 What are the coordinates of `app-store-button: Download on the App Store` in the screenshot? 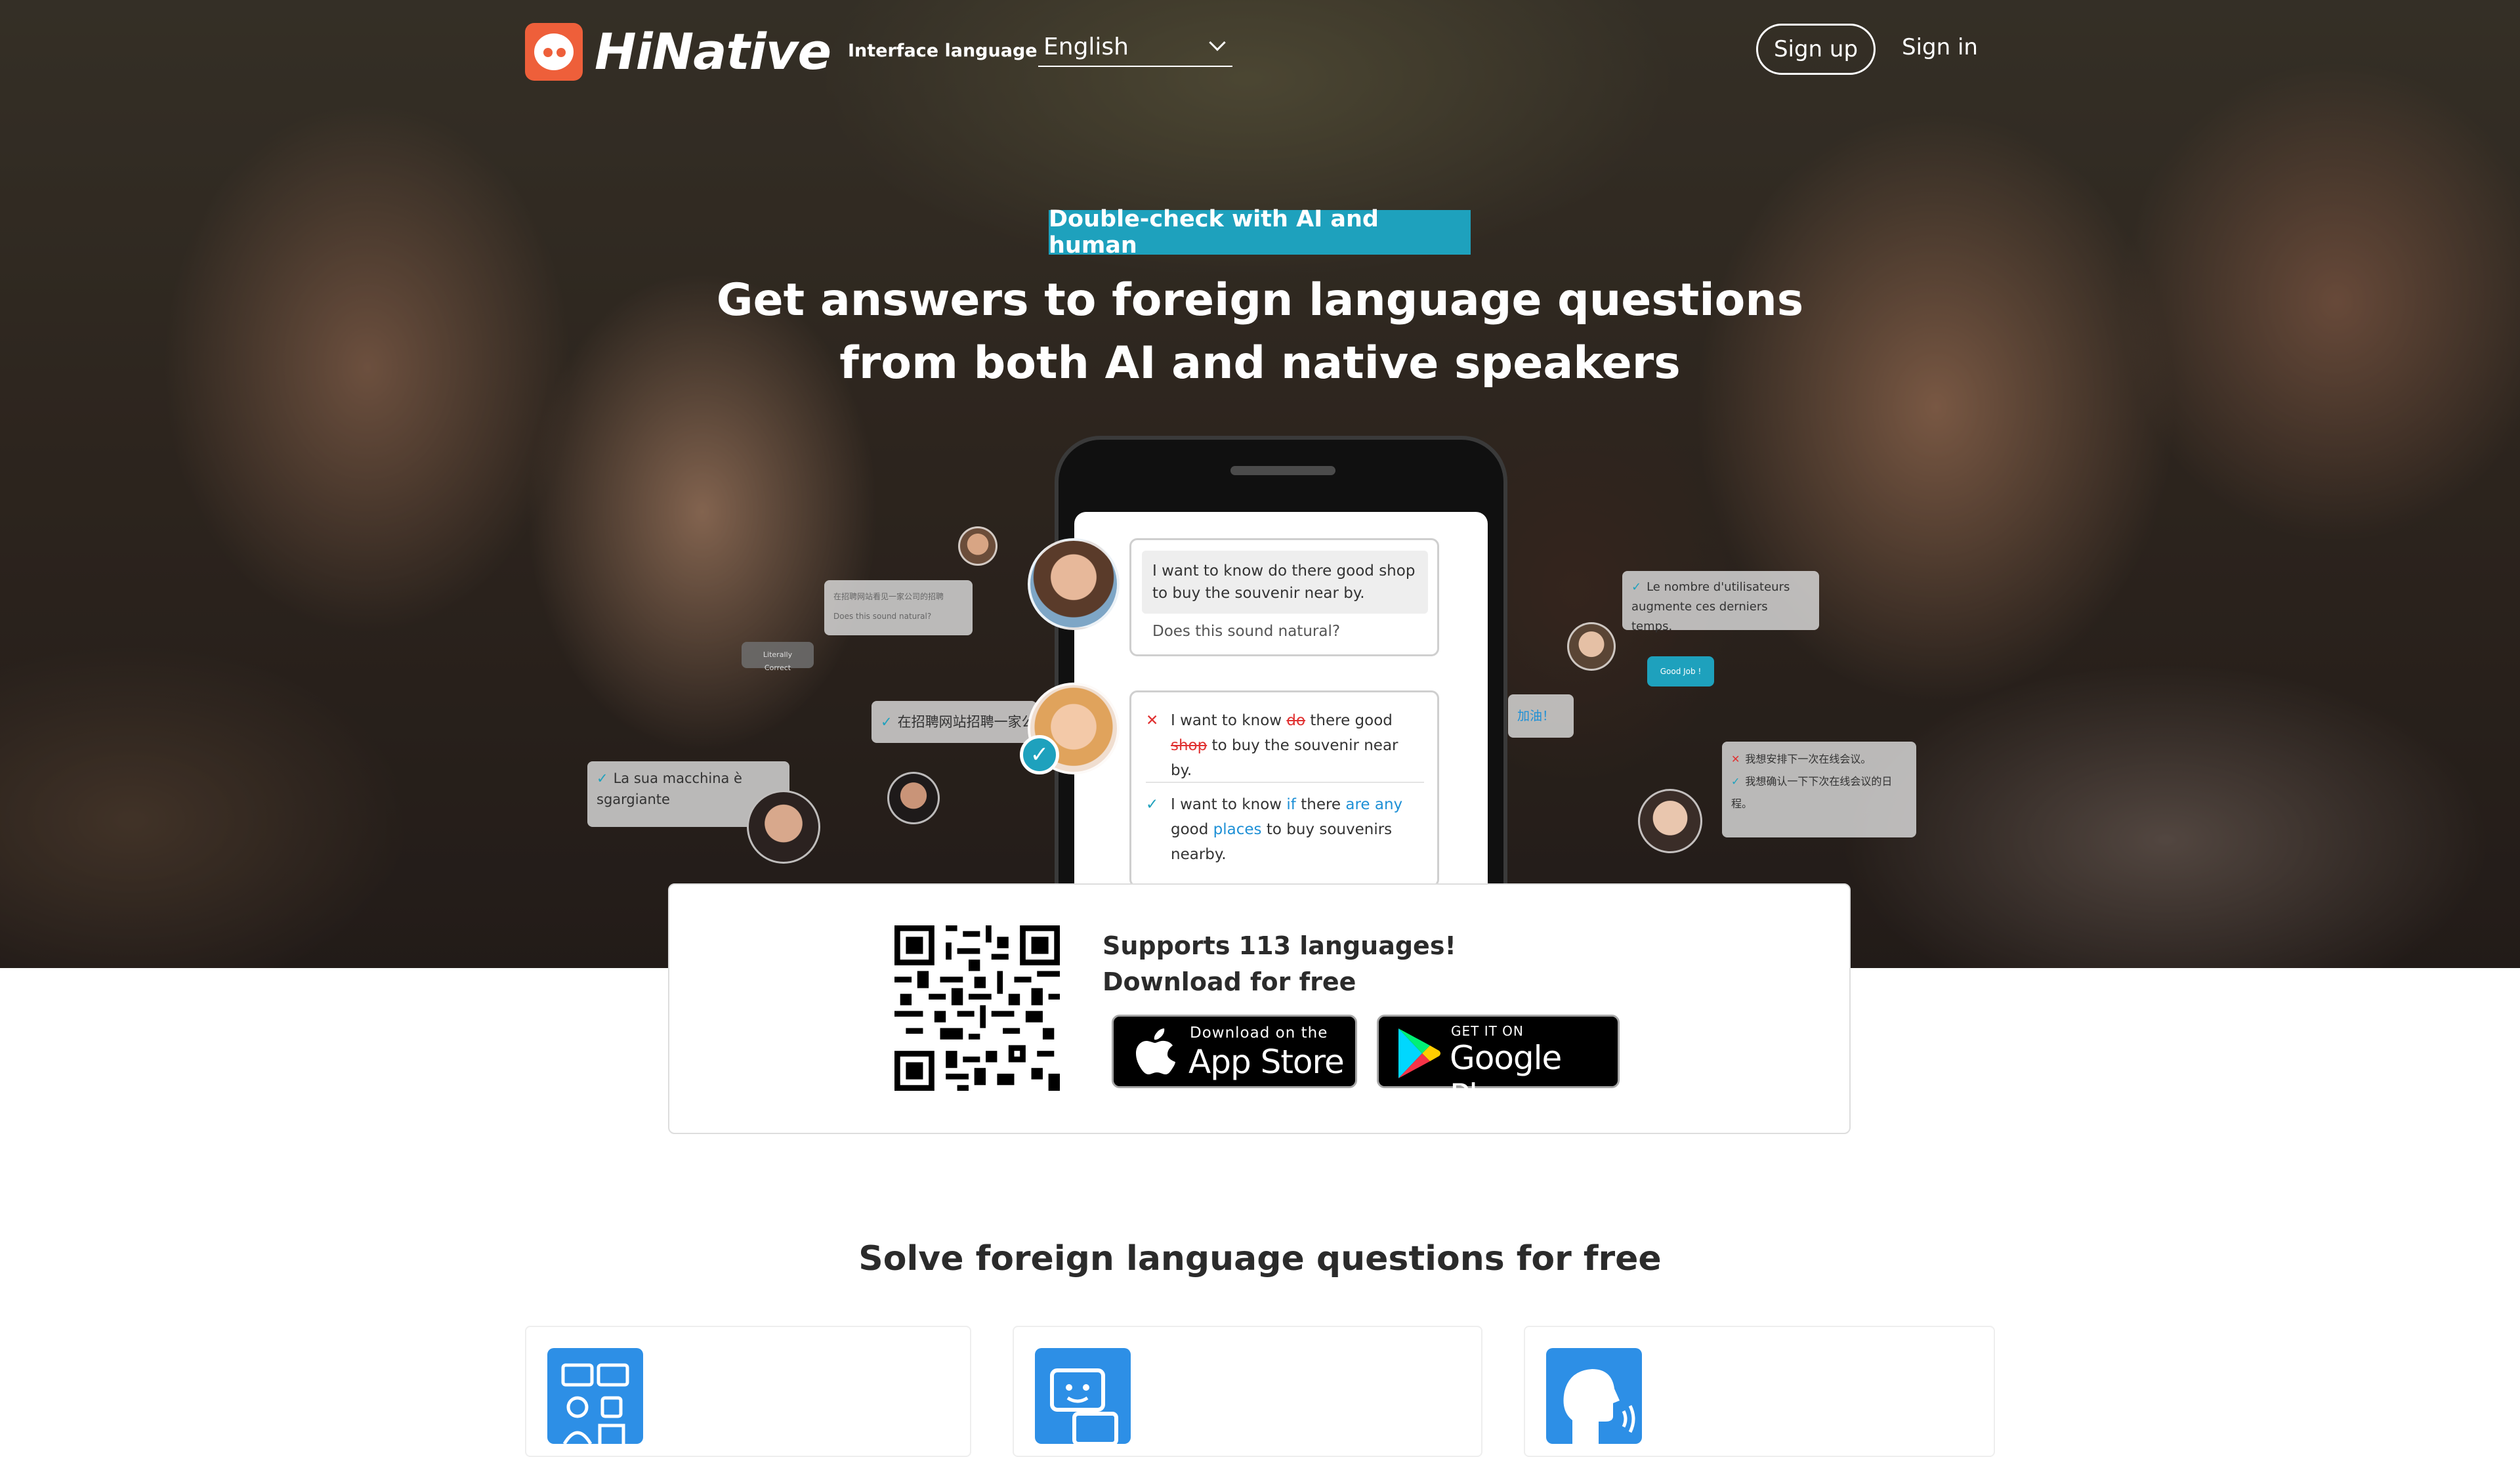 It's located at (1234, 1051).